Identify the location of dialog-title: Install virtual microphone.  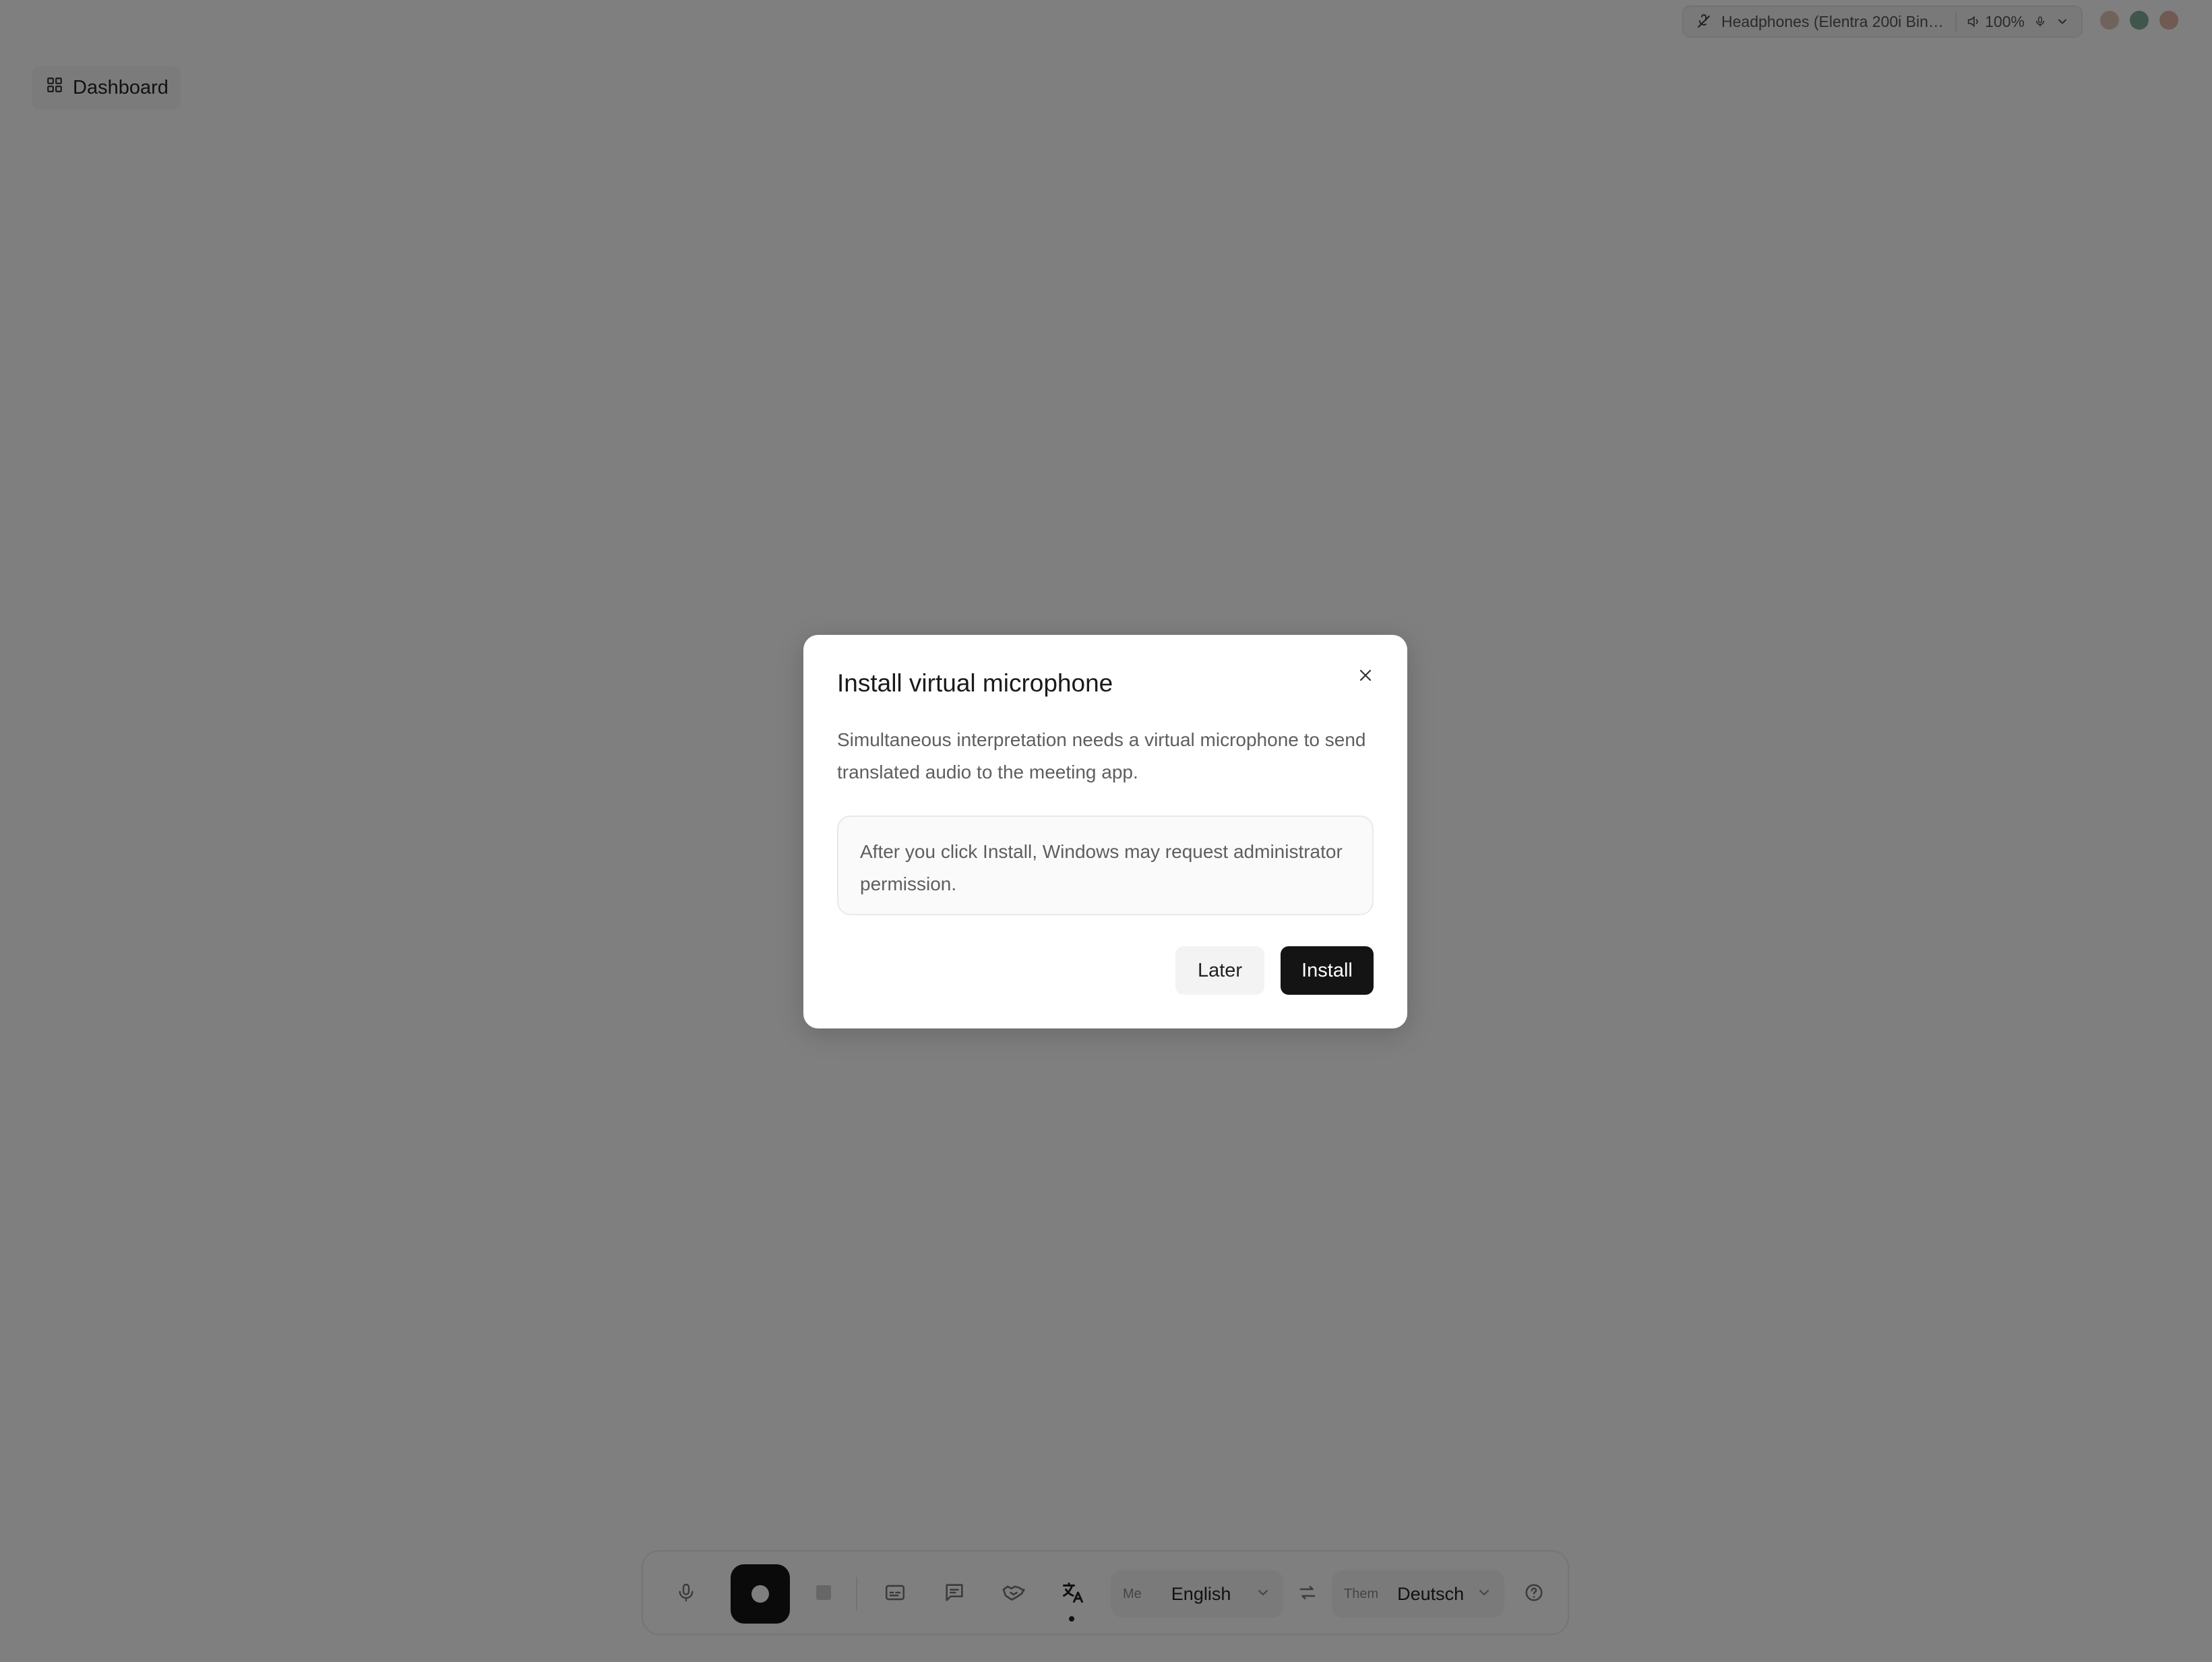
(975, 683).